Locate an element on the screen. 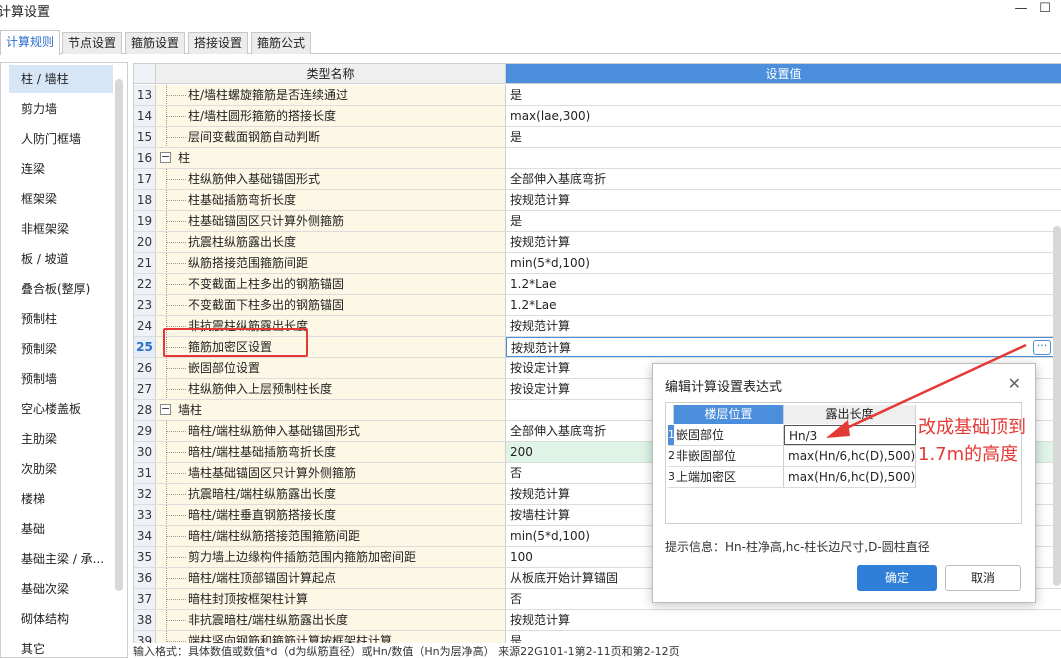 This screenshot has height=658, width=1061. tab-node-settings: 节点设置 is located at coordinates (92, 43).